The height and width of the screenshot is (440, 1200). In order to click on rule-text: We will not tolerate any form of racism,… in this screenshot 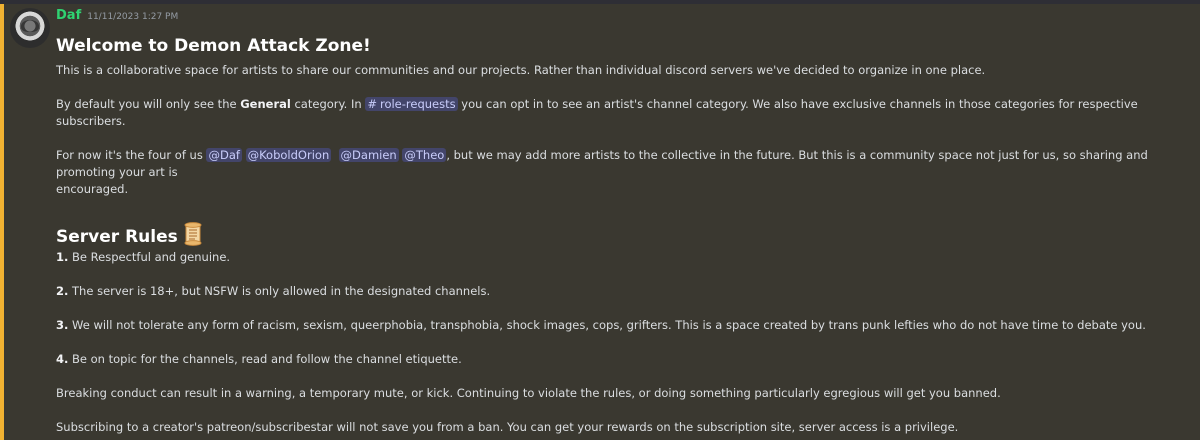, I will do `click(607, 325)`.